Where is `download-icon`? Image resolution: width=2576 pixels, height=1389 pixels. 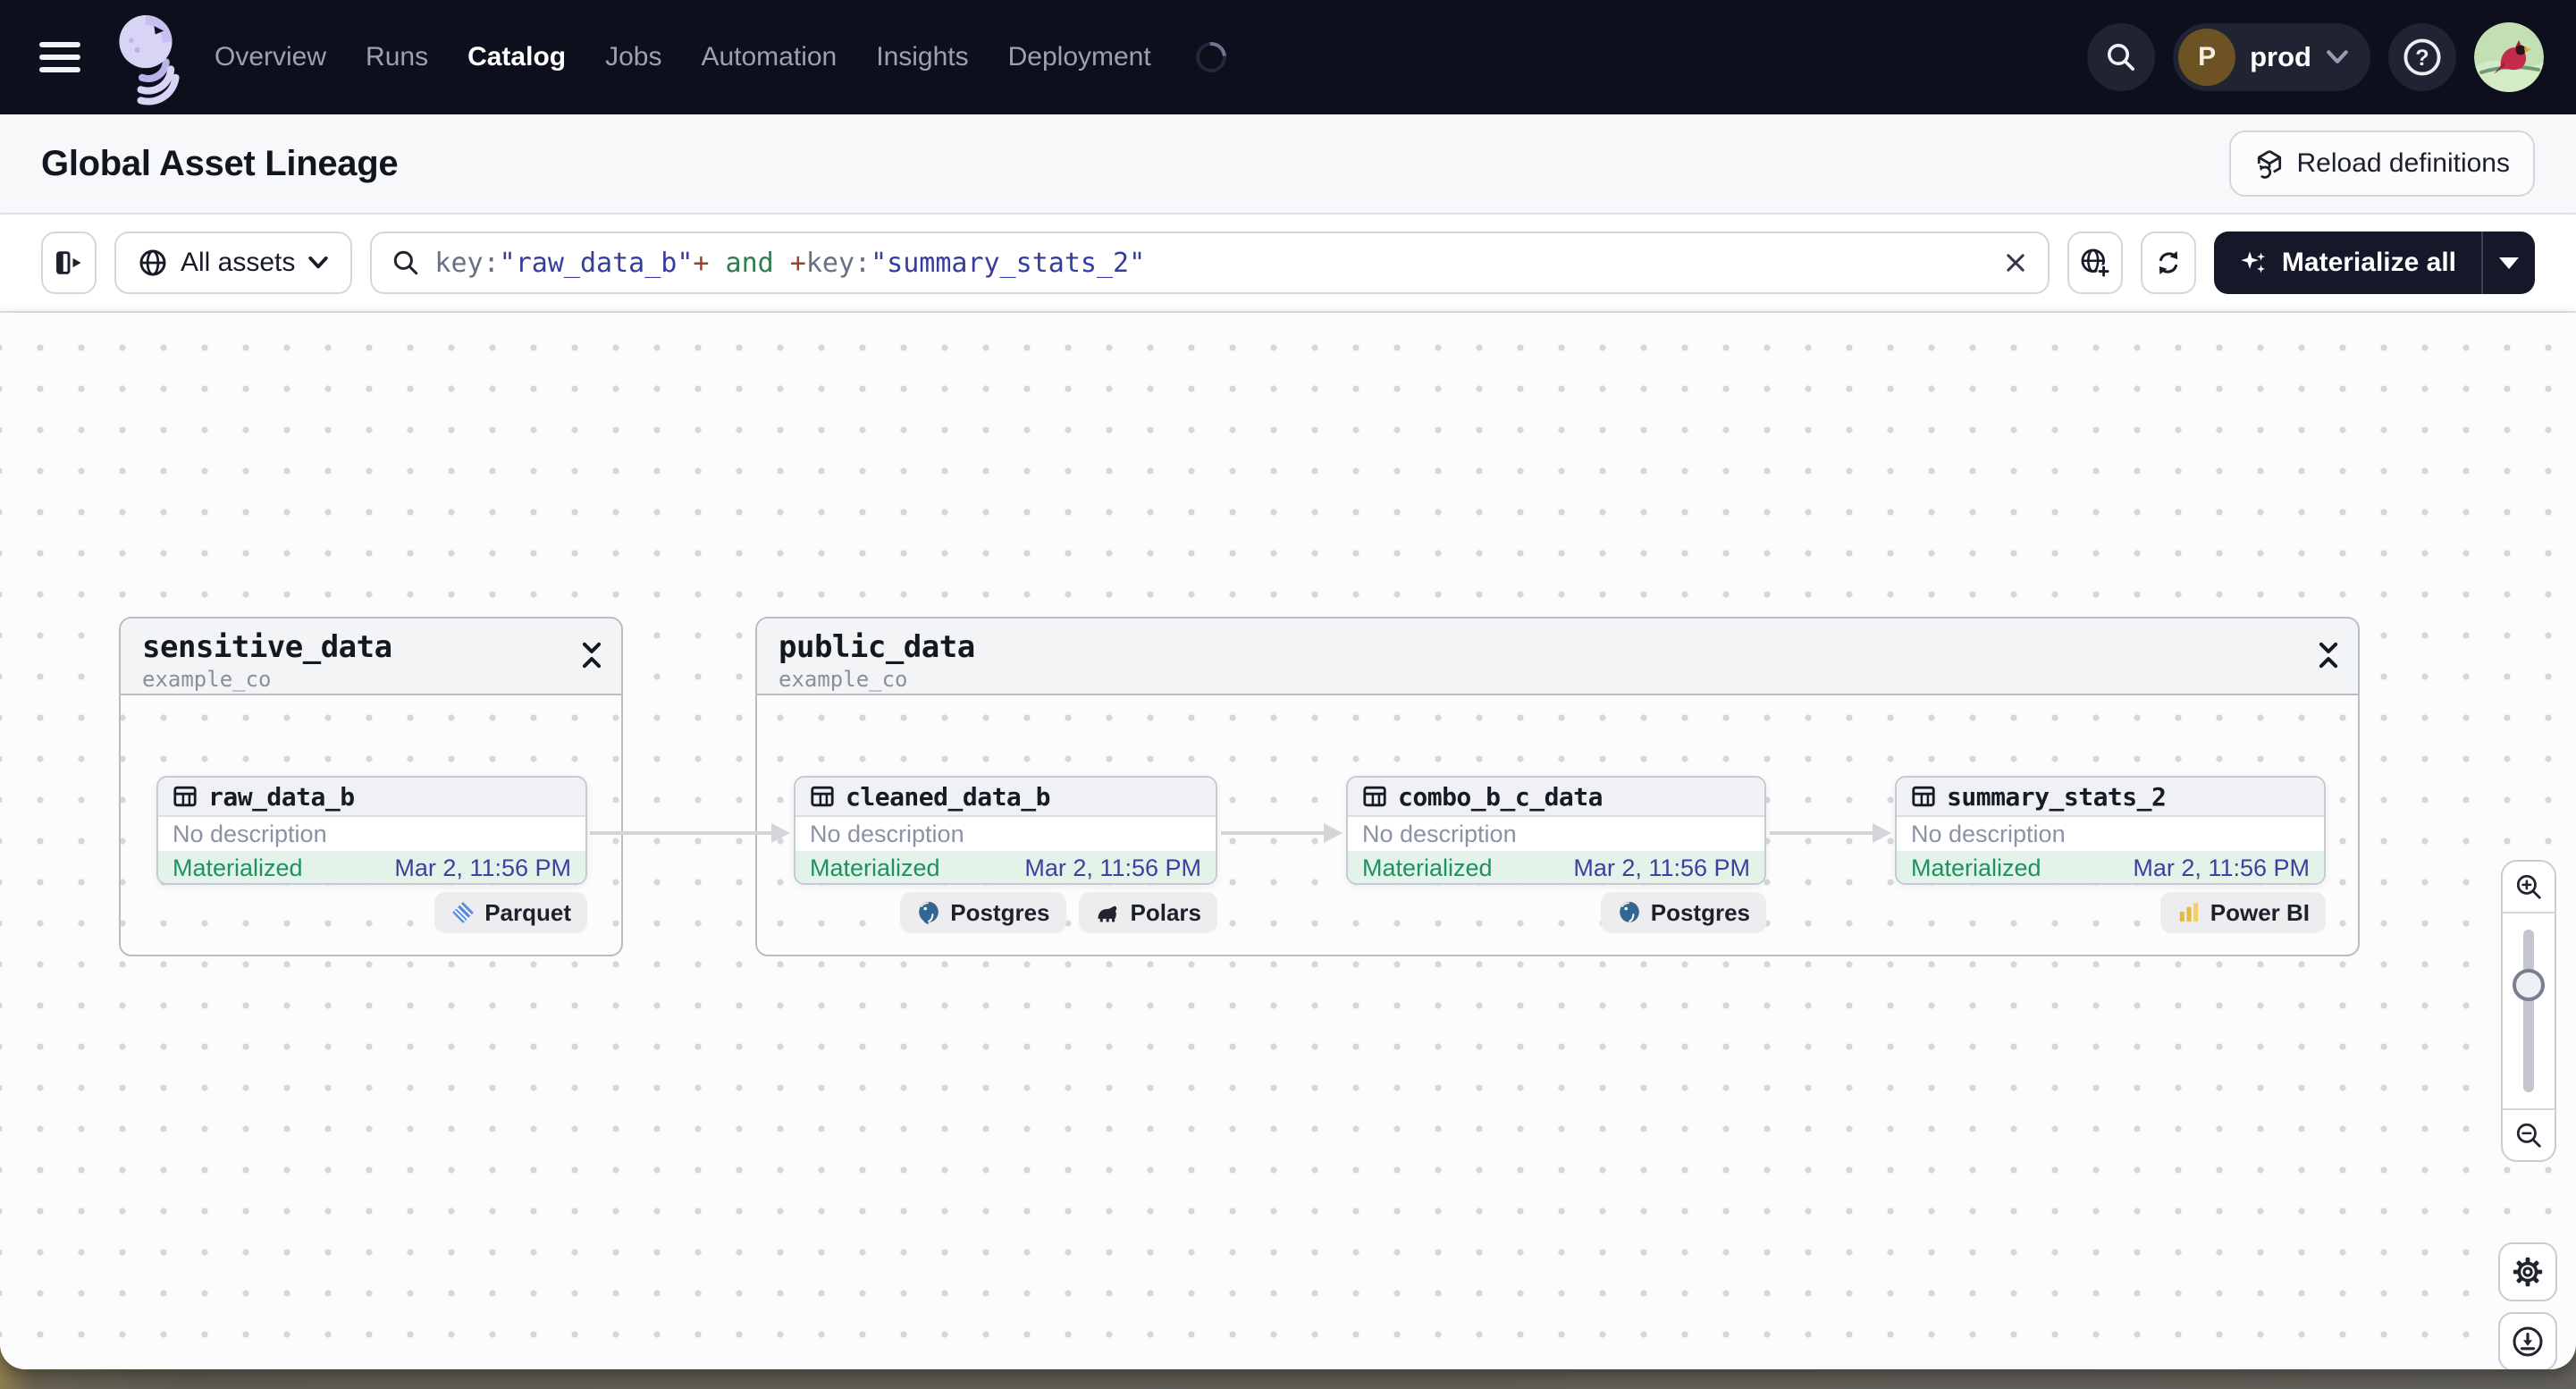
download-icon is located at coordinates (2528, 1341).